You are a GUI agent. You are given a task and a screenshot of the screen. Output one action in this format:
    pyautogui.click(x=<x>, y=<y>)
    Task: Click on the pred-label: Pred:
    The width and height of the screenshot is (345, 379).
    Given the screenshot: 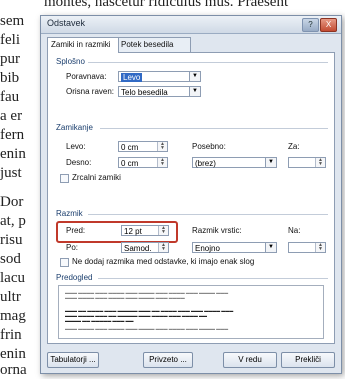 What is the action you would take?
    pyautogui.click(x=76, y=230)
    